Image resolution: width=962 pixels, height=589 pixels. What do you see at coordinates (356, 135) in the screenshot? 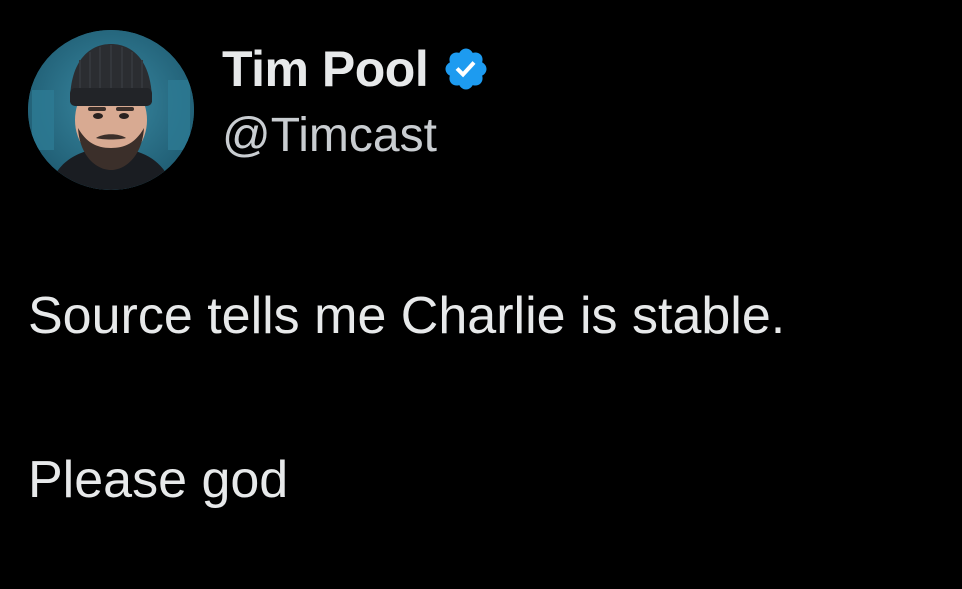
I see `user-handle: @Timcast` at bounding box center [356, 135].